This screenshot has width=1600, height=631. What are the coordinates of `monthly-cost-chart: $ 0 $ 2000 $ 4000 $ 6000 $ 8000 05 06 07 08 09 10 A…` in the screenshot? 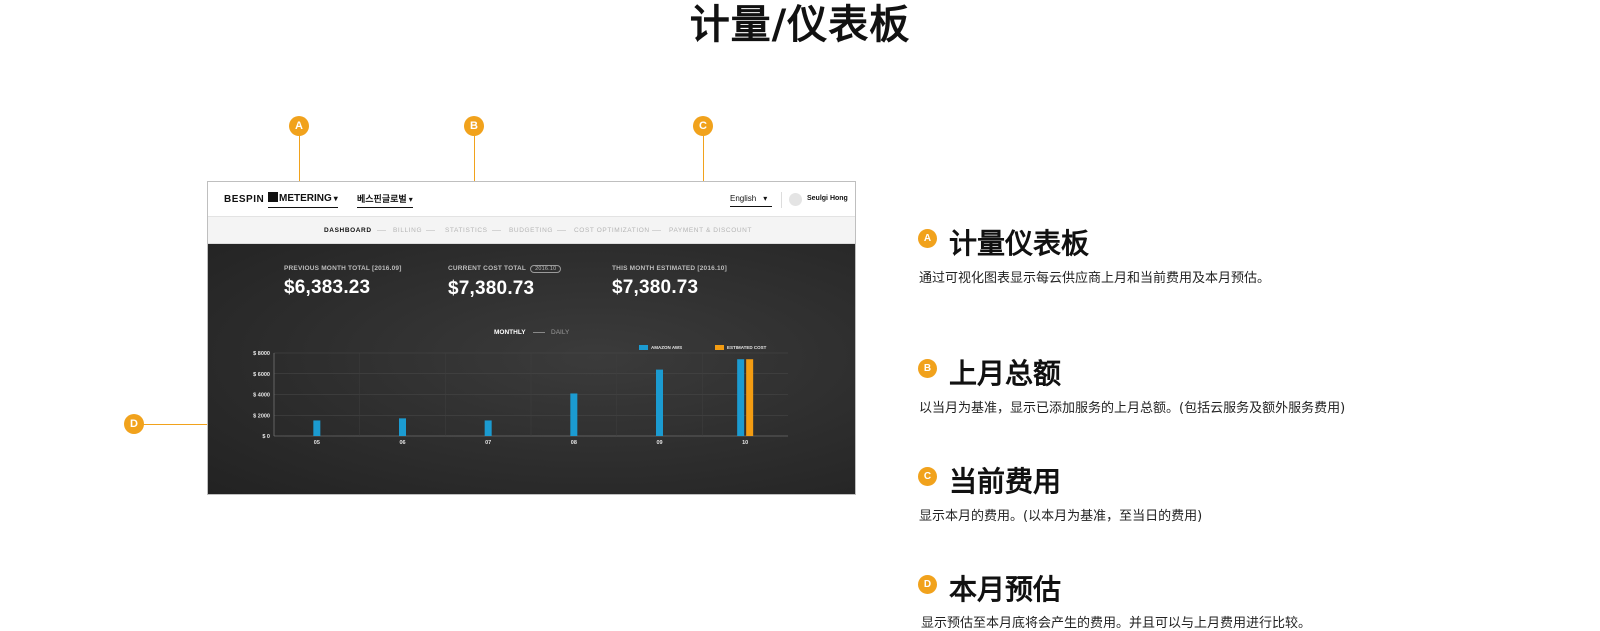 It's located at (520, 395).